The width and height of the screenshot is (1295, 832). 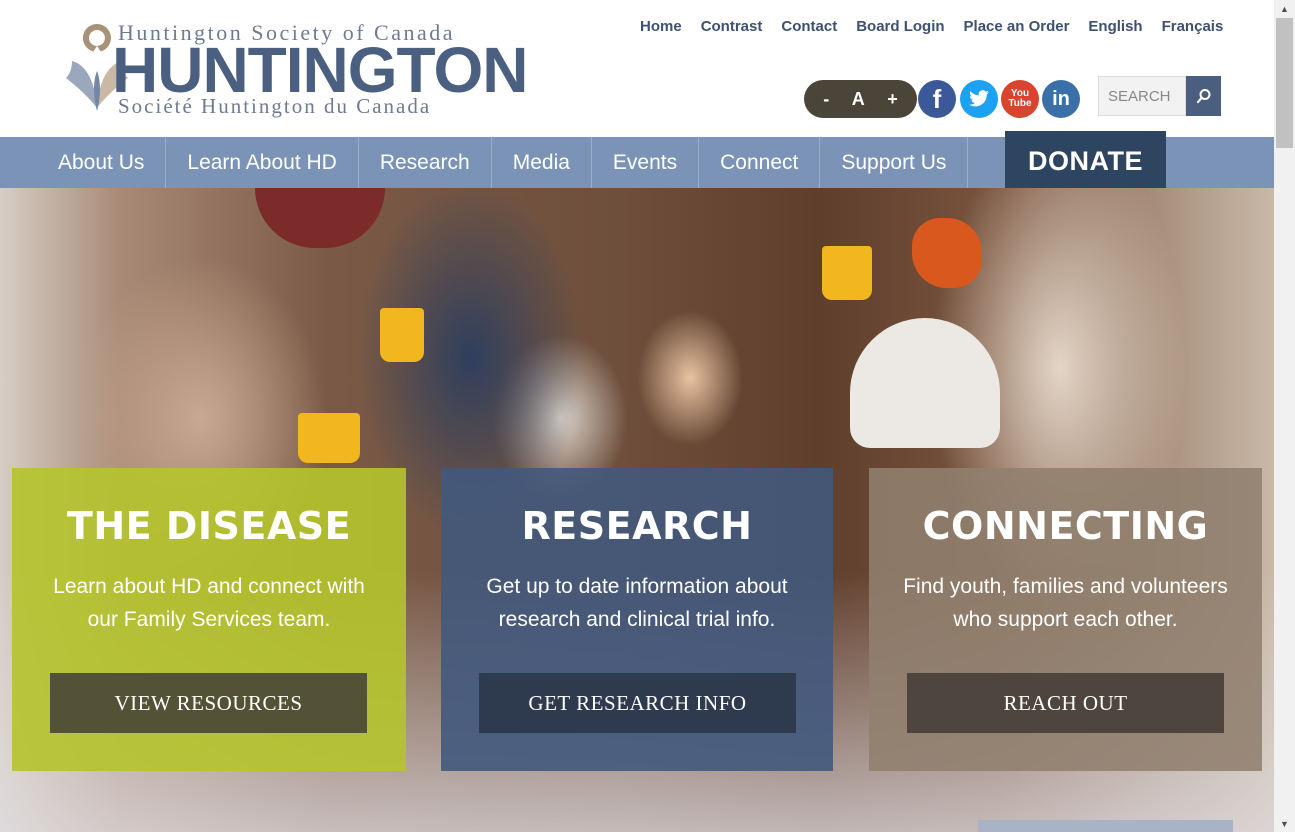 What do you see at coordinates (1284, 8) in the screenshot?
I see `scroll-up-icon: ▲` at bounding box center [1284, 8].